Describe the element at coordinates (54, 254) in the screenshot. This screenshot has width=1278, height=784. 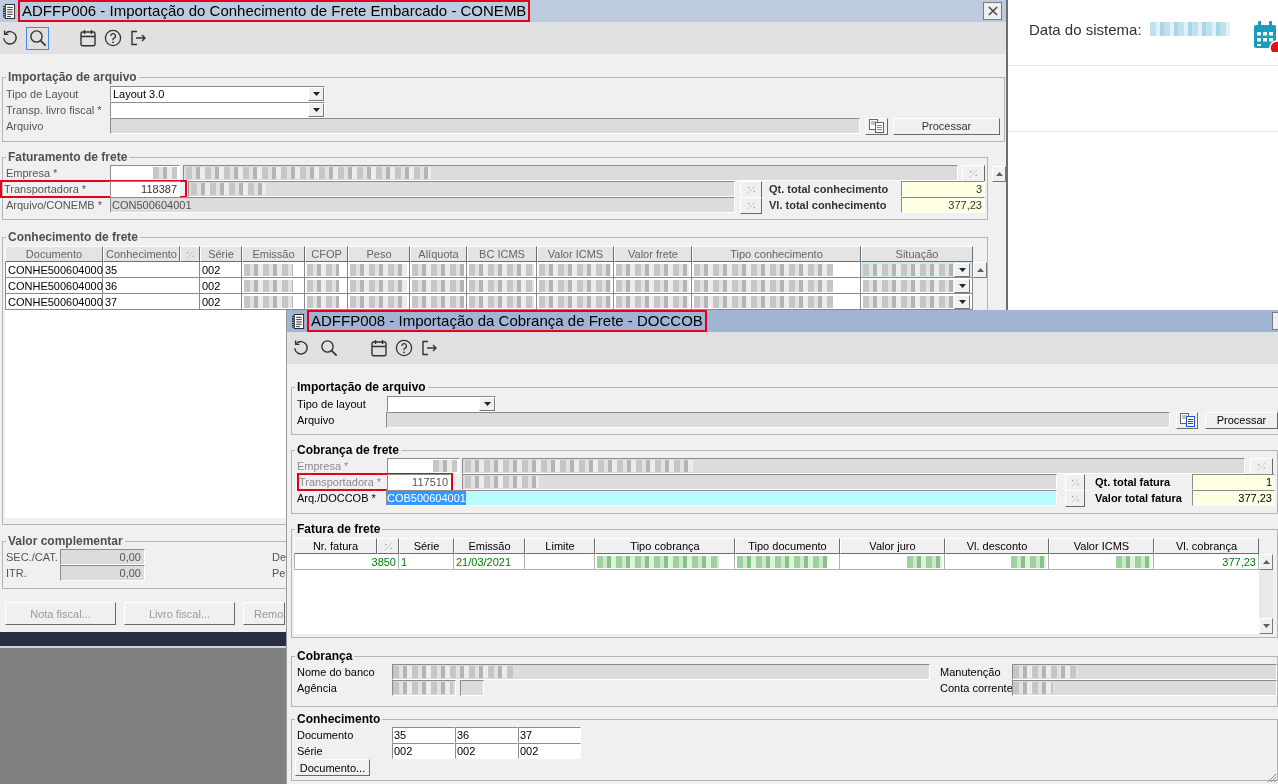
I see `column-header: Documento` at that location.